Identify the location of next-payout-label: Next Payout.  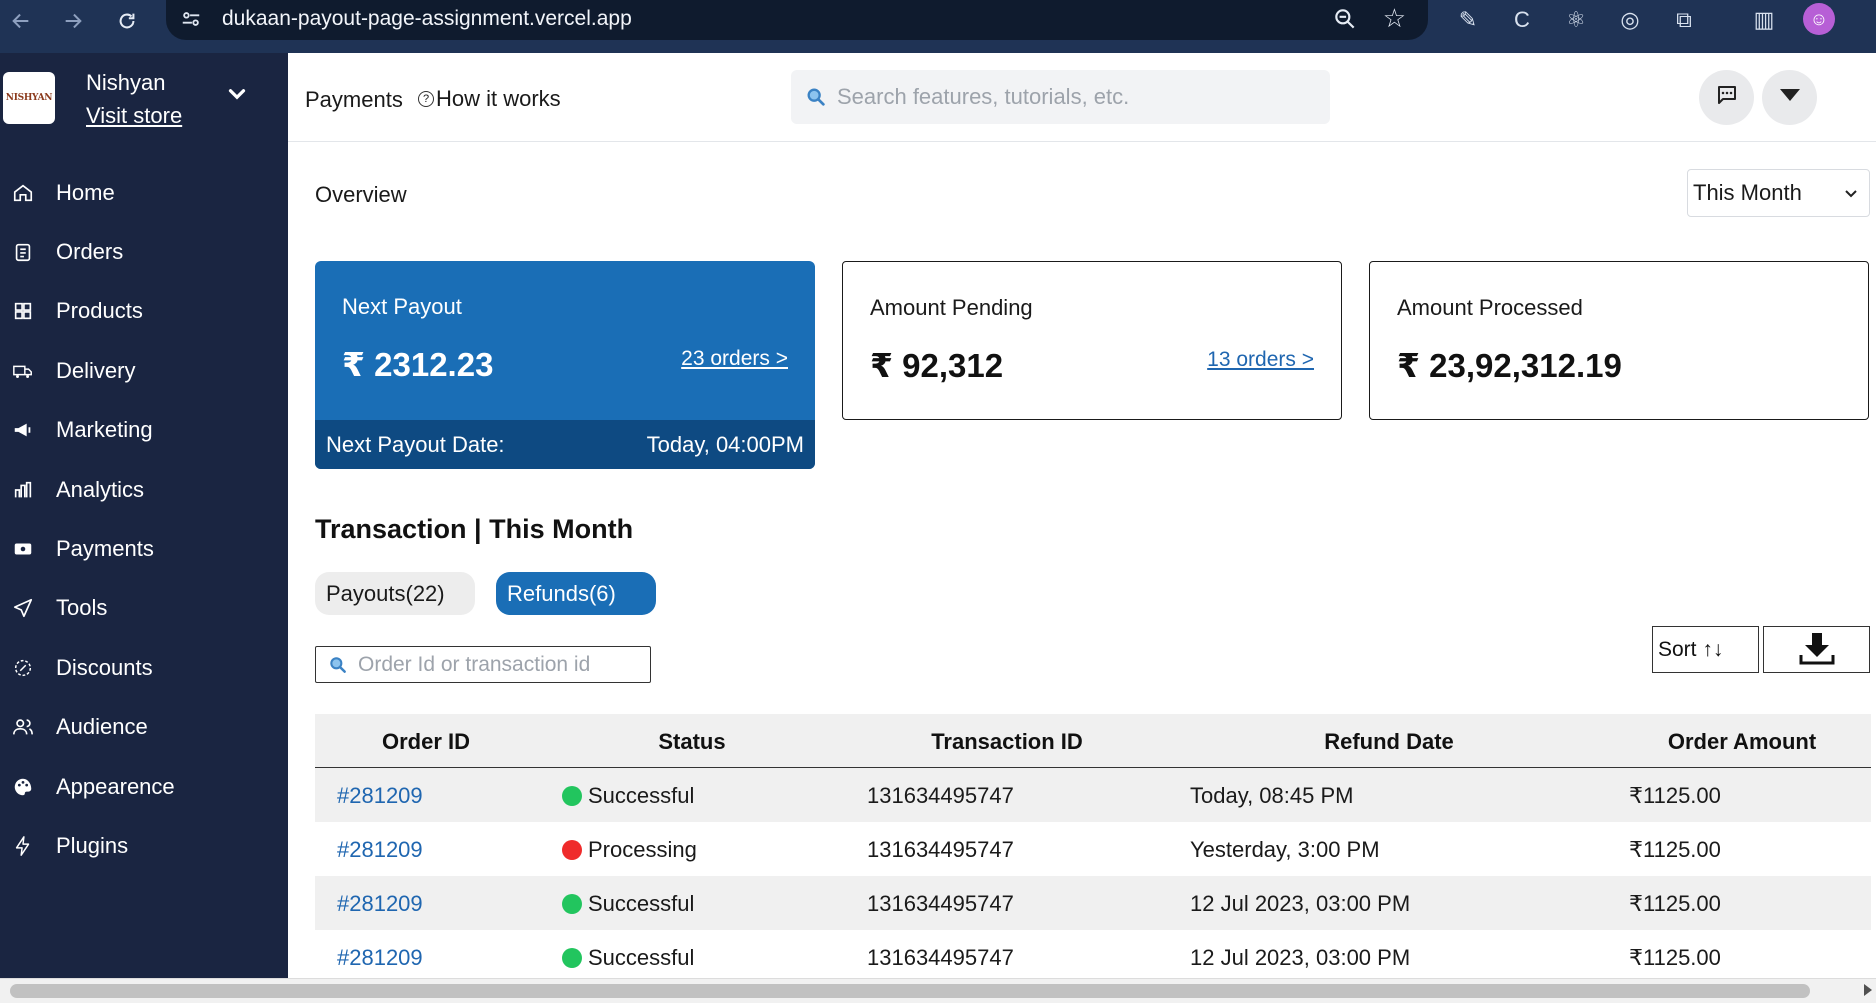
(402, 306).